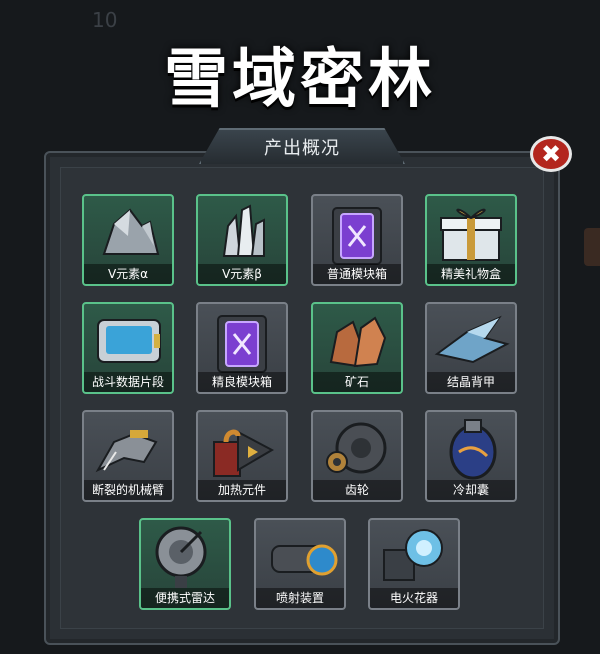 The image size is (600, 654). I want to click on item-tile: V元素β, so click(242, 240).